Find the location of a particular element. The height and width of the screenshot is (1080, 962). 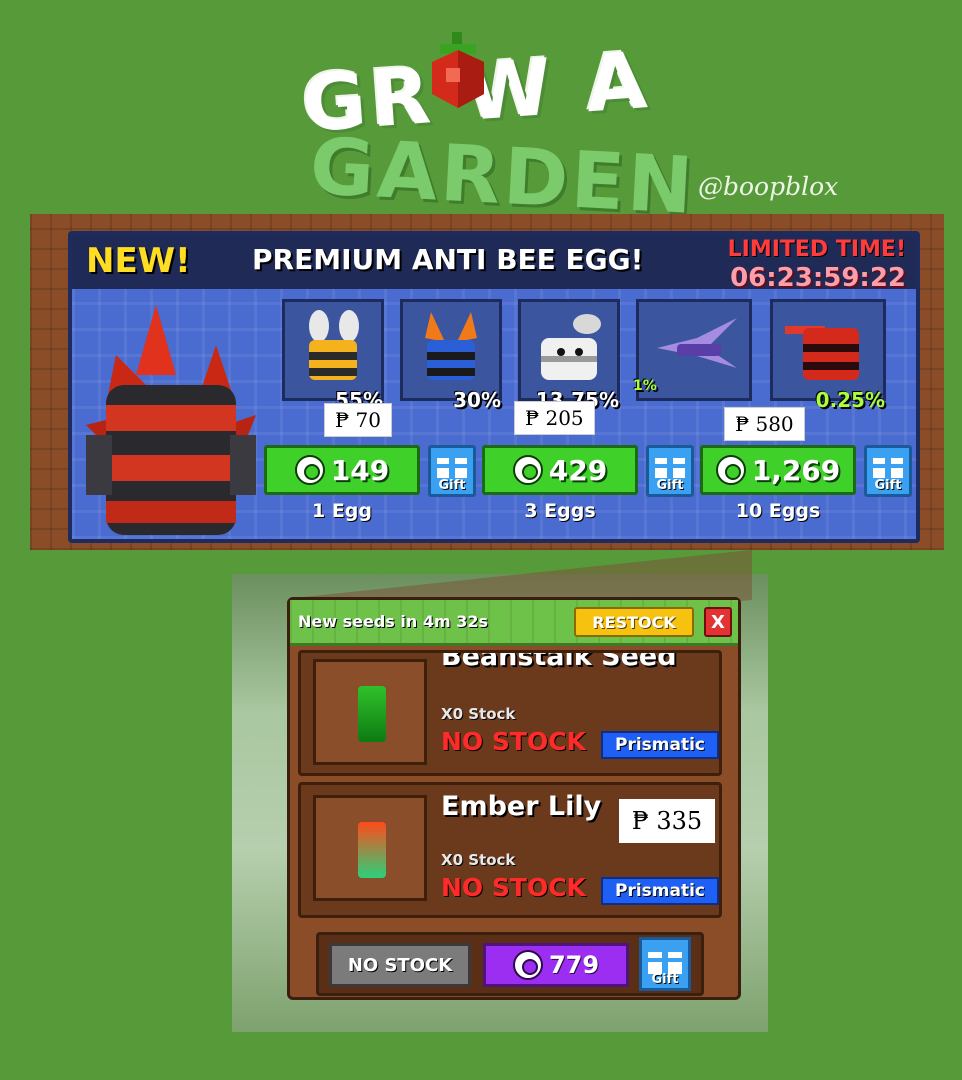

robux-price: 779 is located at coordinates (574, 965).